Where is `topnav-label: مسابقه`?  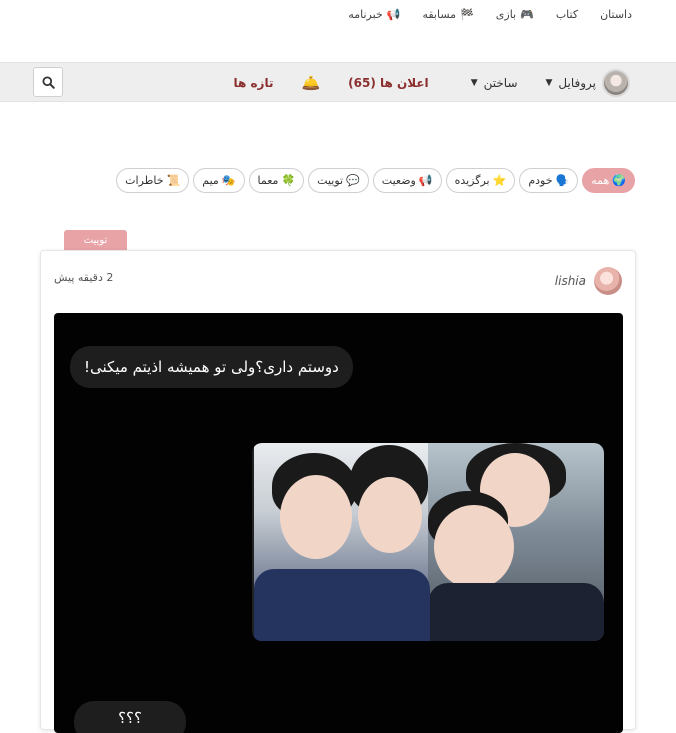
topnav-label: مسابقه is located at coordinates (439, 14).